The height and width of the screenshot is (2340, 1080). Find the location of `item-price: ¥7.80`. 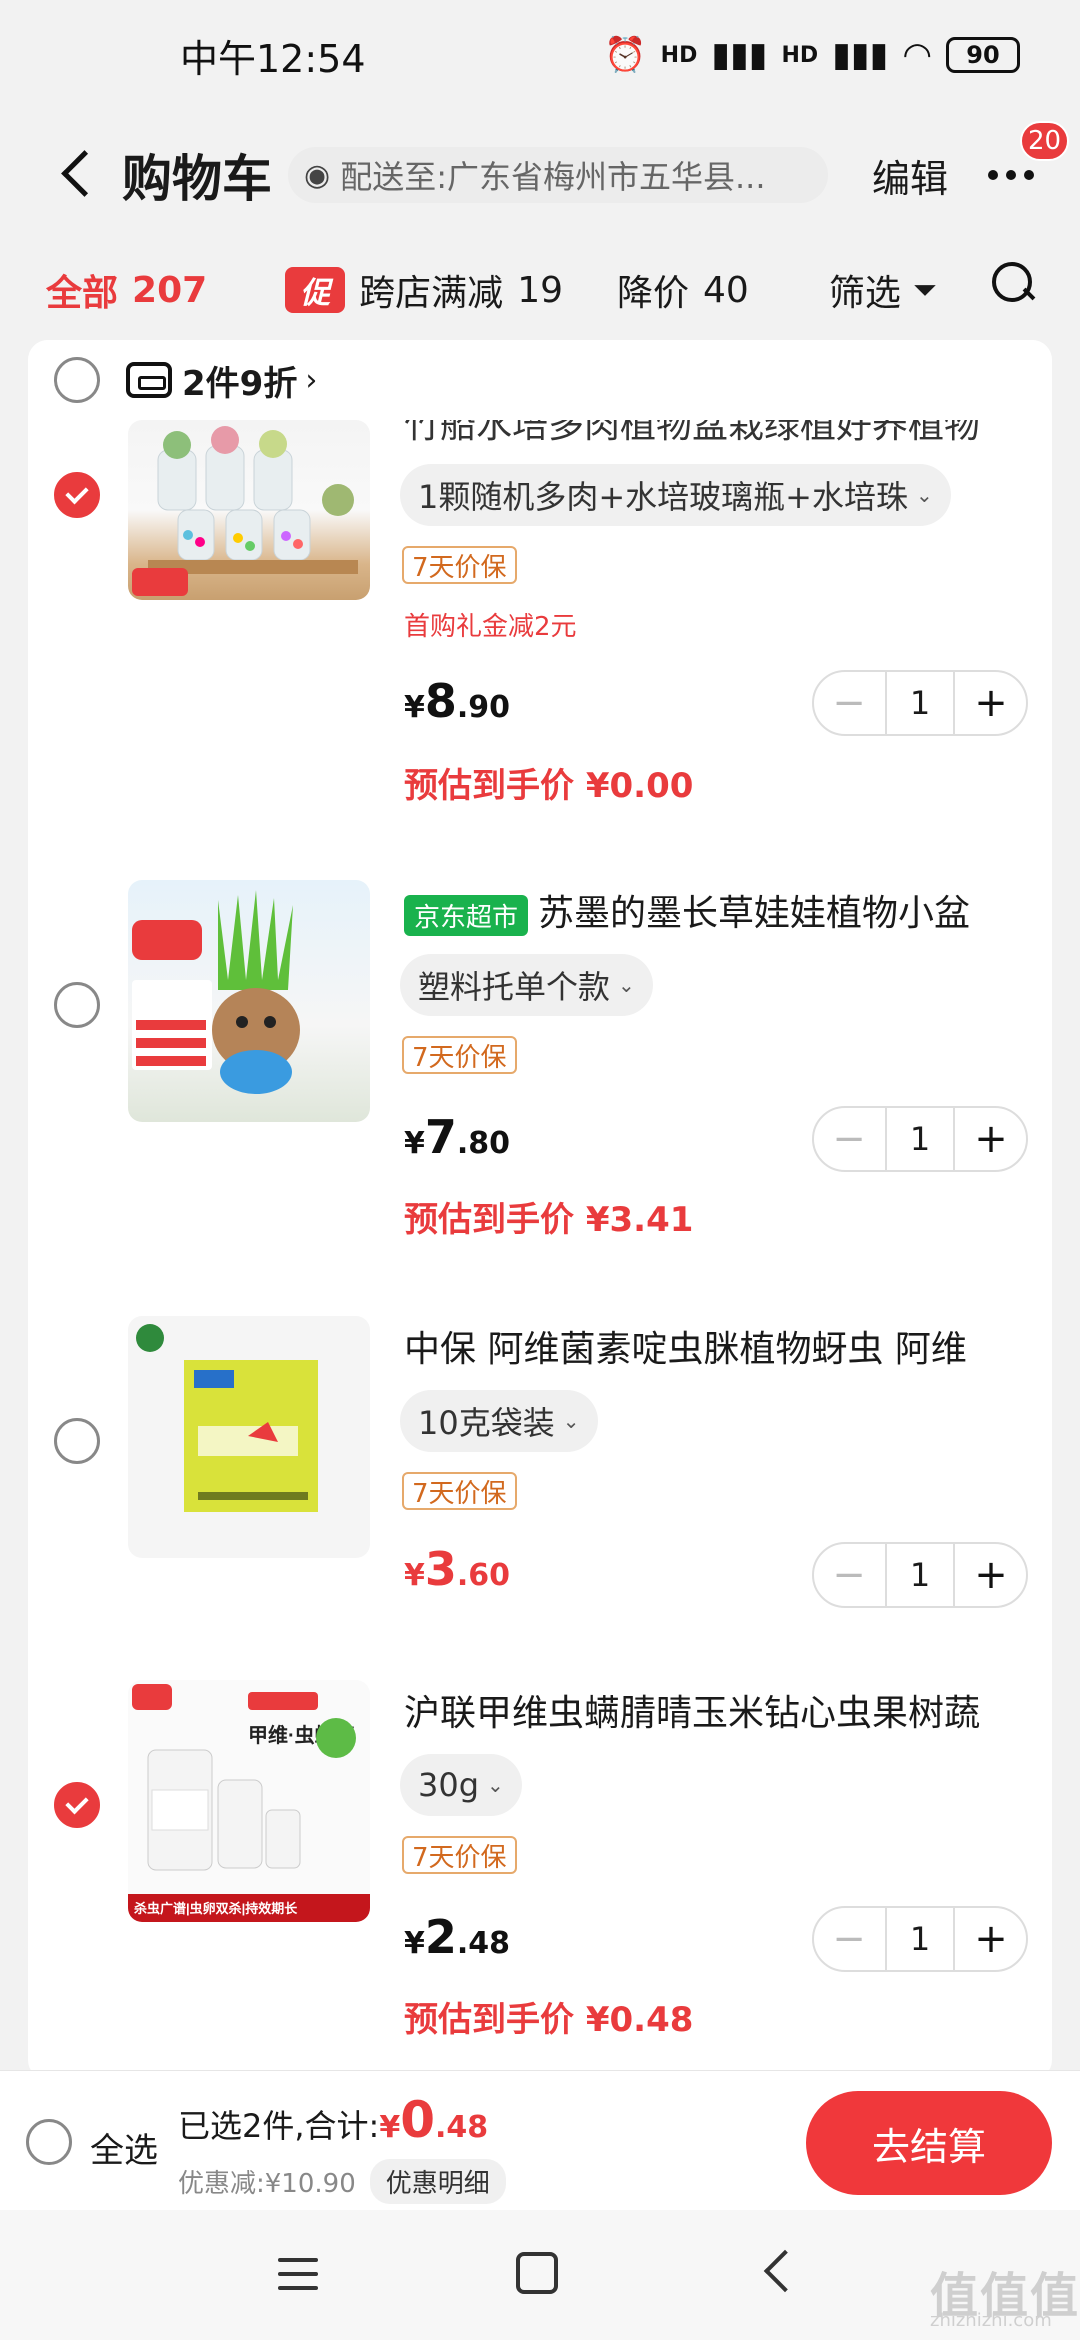

item-price: ¥7.80 is located at coordinates (457, 1137).